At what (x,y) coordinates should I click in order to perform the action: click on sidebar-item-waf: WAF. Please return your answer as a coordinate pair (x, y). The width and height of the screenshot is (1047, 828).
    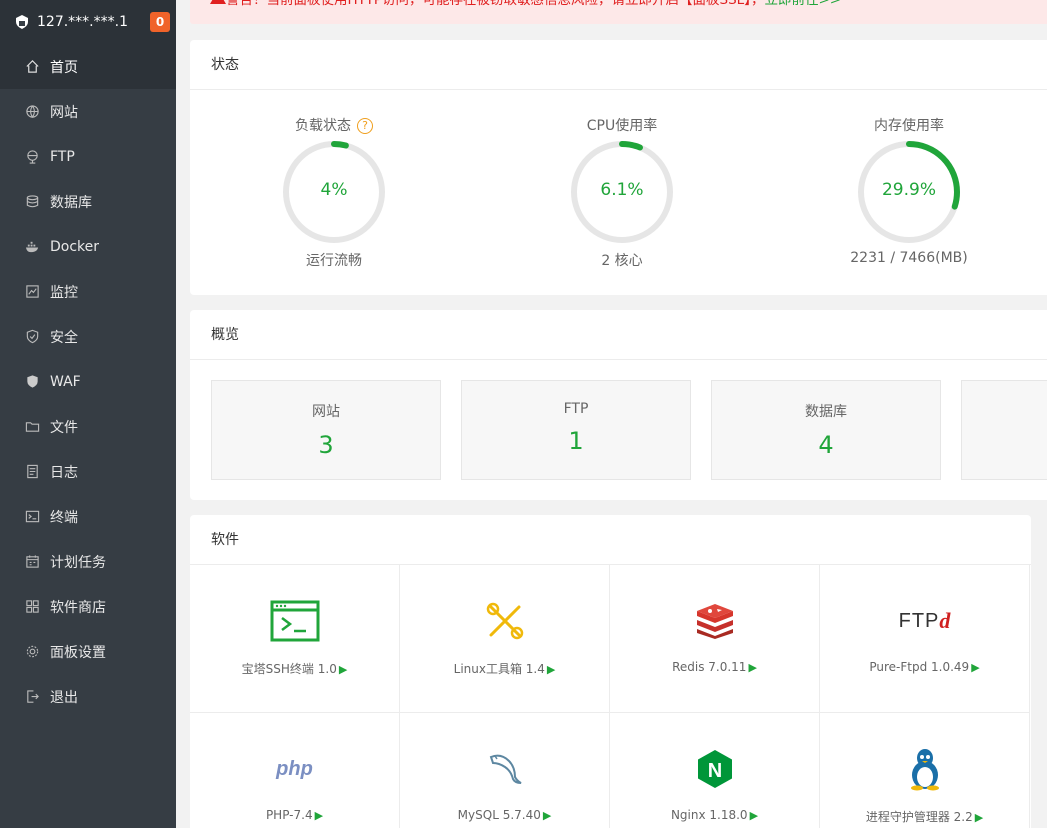
    Looking at the image, I should click on (88, 381).